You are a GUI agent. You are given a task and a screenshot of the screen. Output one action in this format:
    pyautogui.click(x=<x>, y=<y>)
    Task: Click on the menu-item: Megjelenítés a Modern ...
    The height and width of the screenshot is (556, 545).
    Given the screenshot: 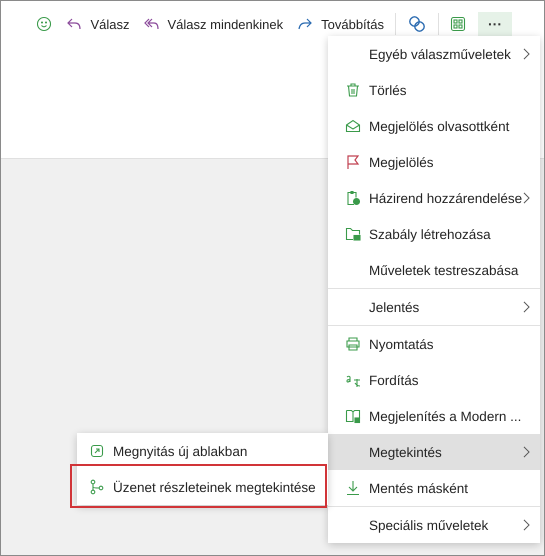 What is the action you would take?
    pyautogui.click(x=434, y=416)
    